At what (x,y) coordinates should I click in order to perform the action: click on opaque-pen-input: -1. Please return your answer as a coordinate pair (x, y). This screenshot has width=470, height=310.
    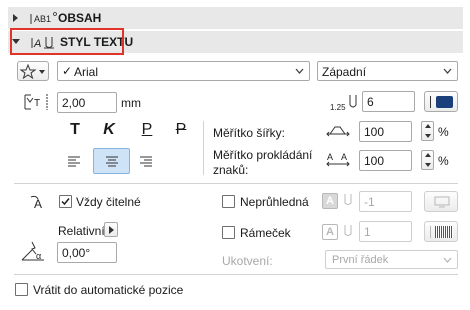
    Looking at the image, I should click on (385, 201).